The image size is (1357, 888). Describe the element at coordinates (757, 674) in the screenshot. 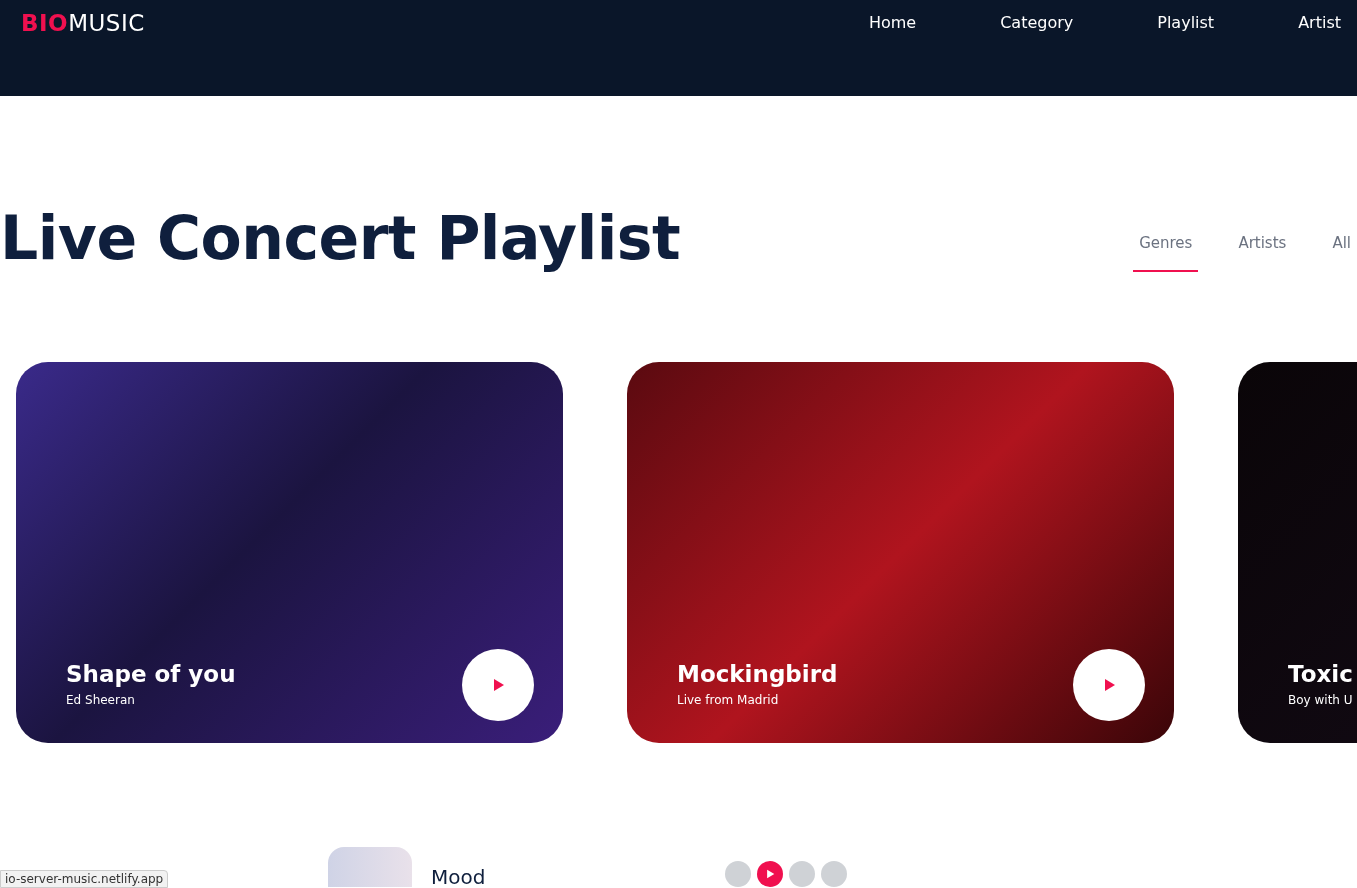

I see `song-title: Mockingbird` at that location.